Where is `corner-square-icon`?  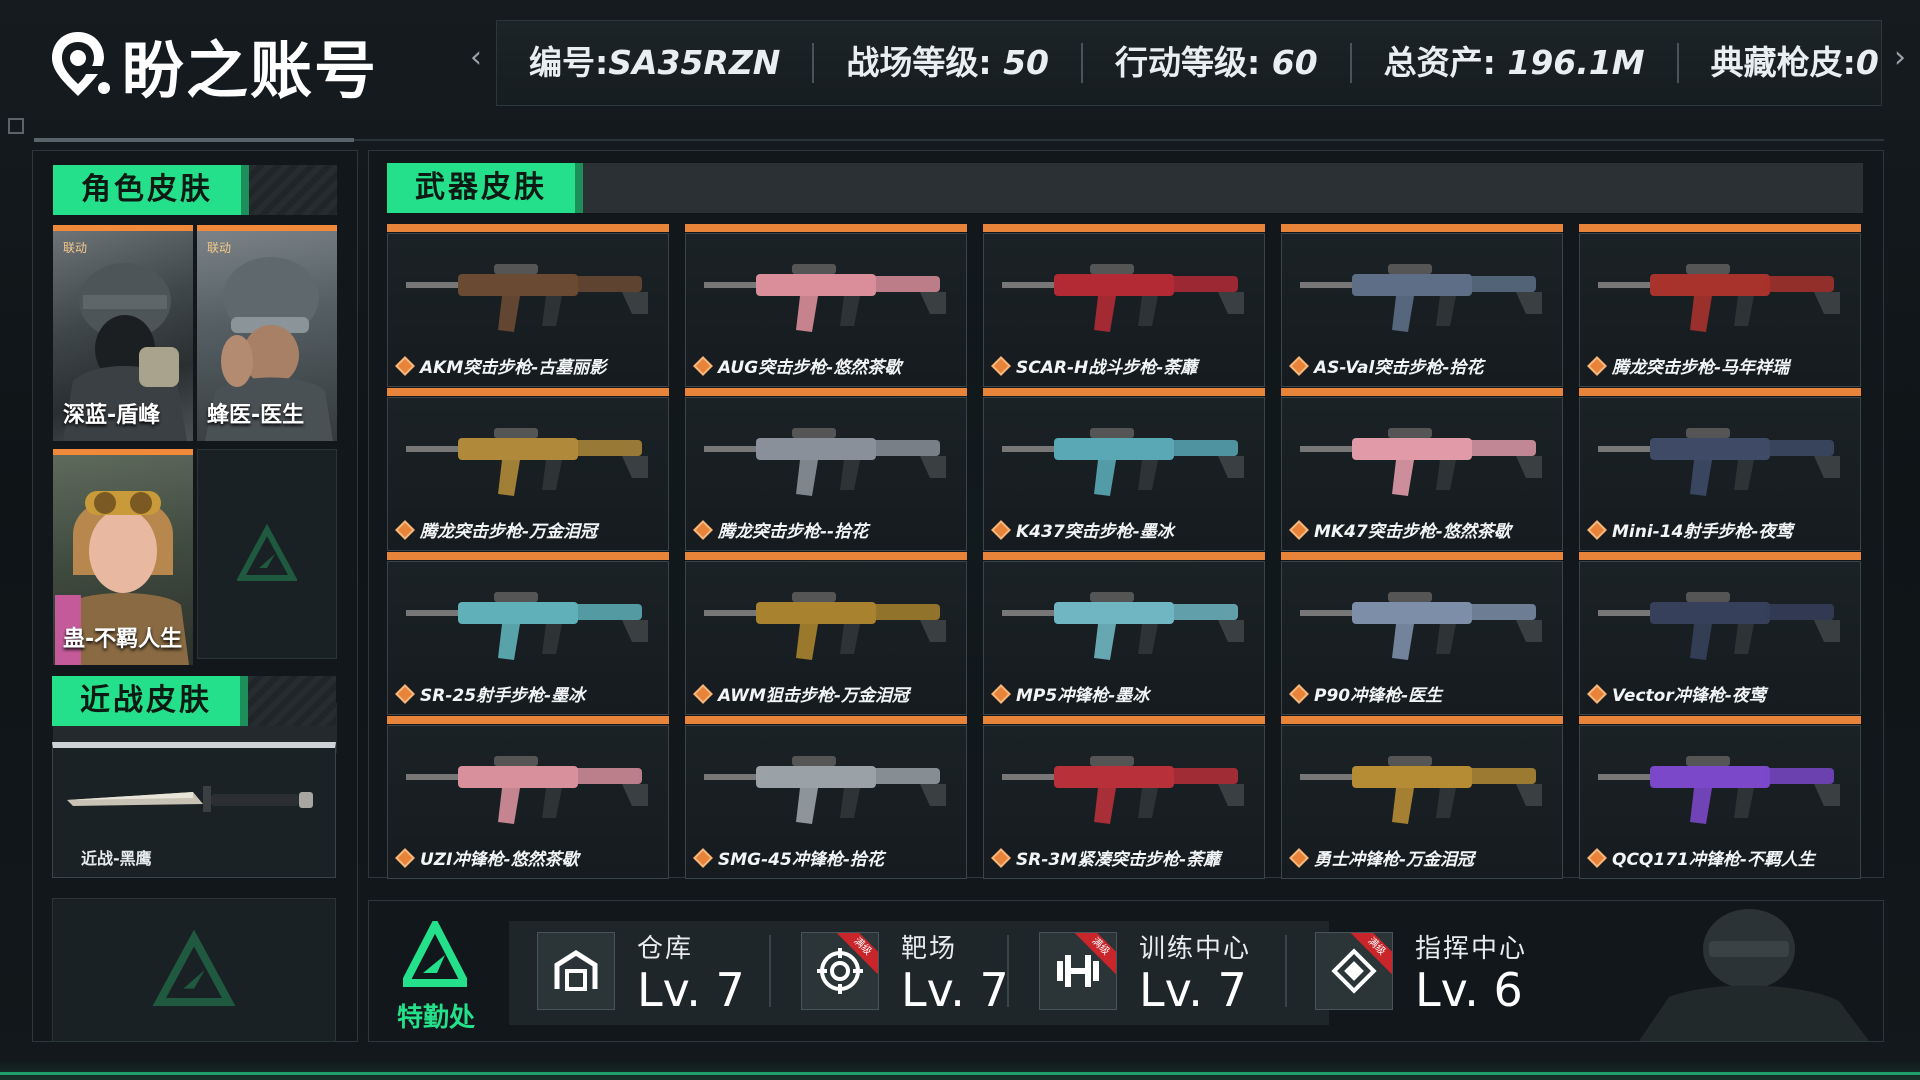
corner-square-icon is located at coordinates (16, 126).